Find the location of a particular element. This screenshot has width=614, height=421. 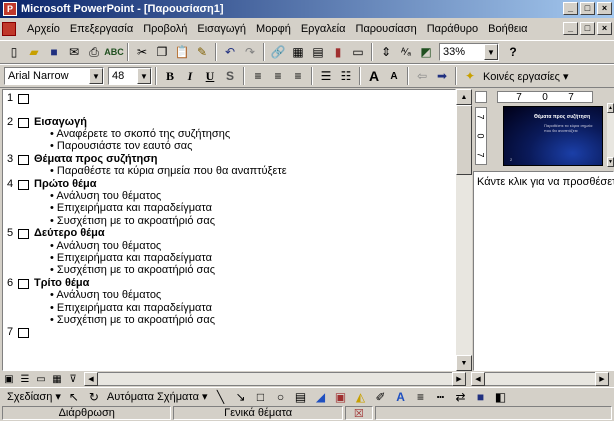

minimize-button: _ is located at coordinates (570, 8).